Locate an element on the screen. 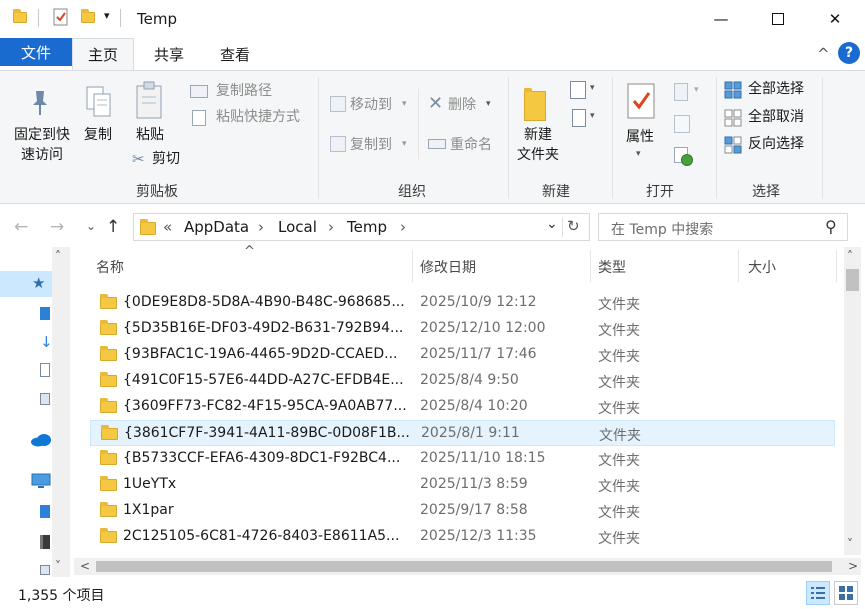 Image resolution: width=865 pixels, height=609 pixels. paste-shortcut-button: 粘贴快捷方式 is located at coordinates (252, 118).